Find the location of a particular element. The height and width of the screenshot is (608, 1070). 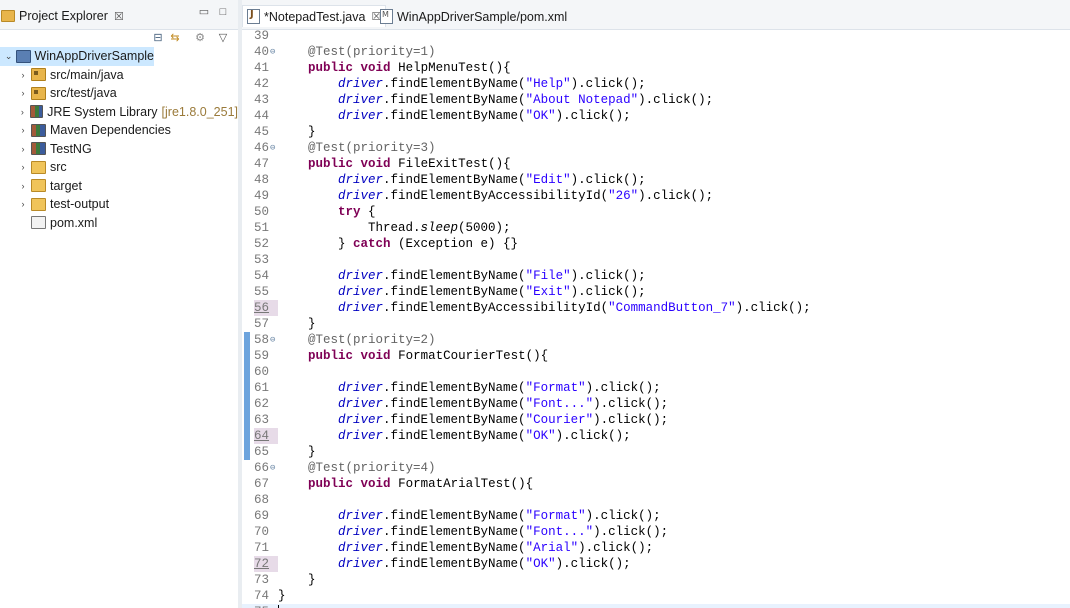

tree-item: › src/test/java is located at coordinates (119, 93).